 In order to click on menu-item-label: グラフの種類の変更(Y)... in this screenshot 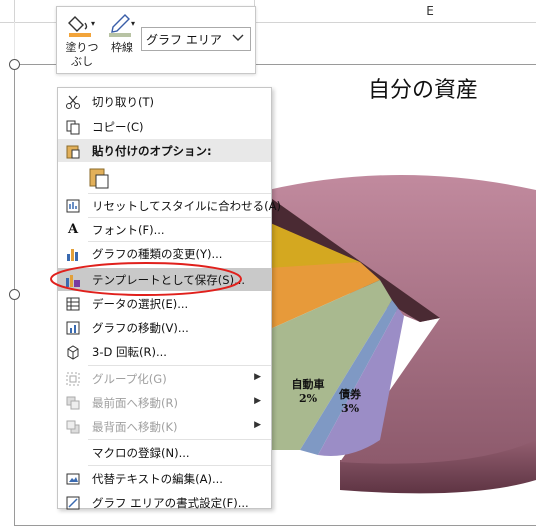, I will do `click(157, 254)`.